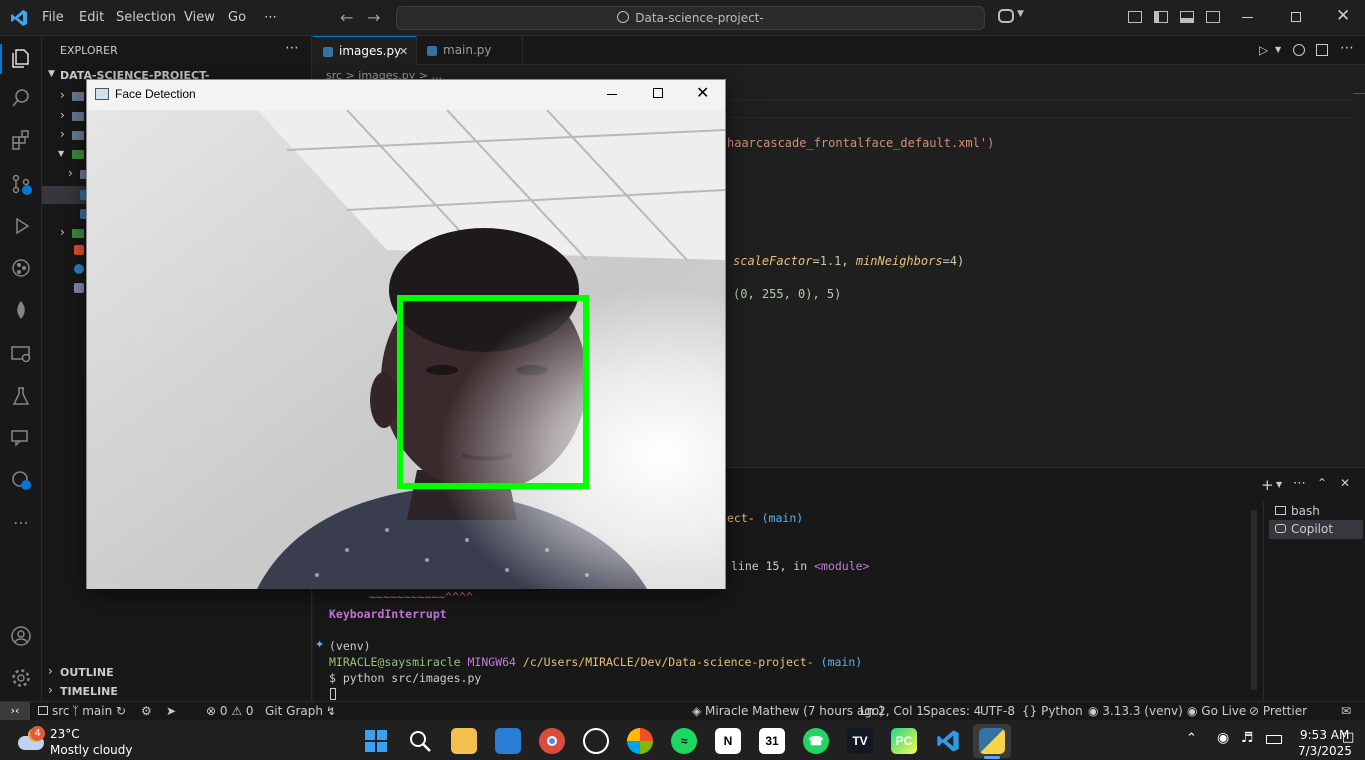 The width and height of the screenshot is (1365, 760). I want to click on pycharm-icon: PC, so click(904, 741).